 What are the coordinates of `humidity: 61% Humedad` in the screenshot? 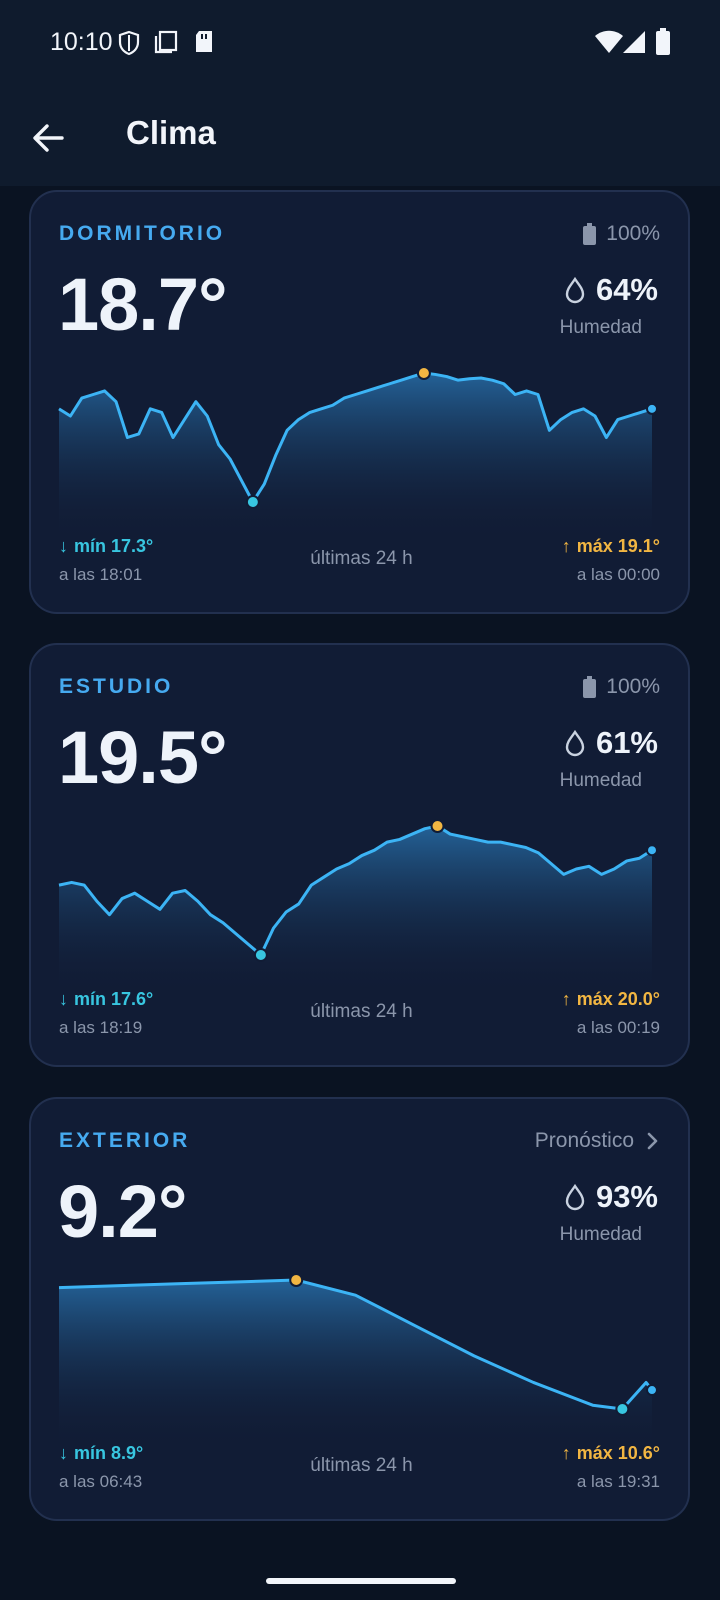 It's located at (578, 760).